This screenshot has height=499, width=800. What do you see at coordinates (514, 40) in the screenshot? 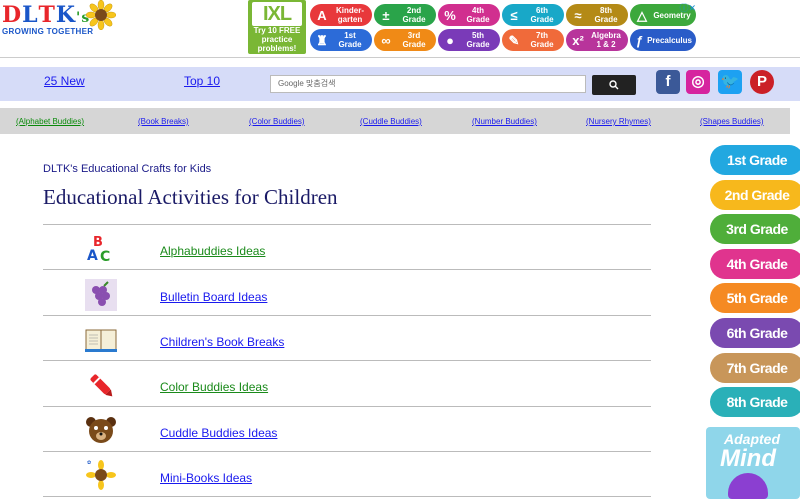
I see `ad-button-glyph-icon: ✎` at bounding box center [514, 40].